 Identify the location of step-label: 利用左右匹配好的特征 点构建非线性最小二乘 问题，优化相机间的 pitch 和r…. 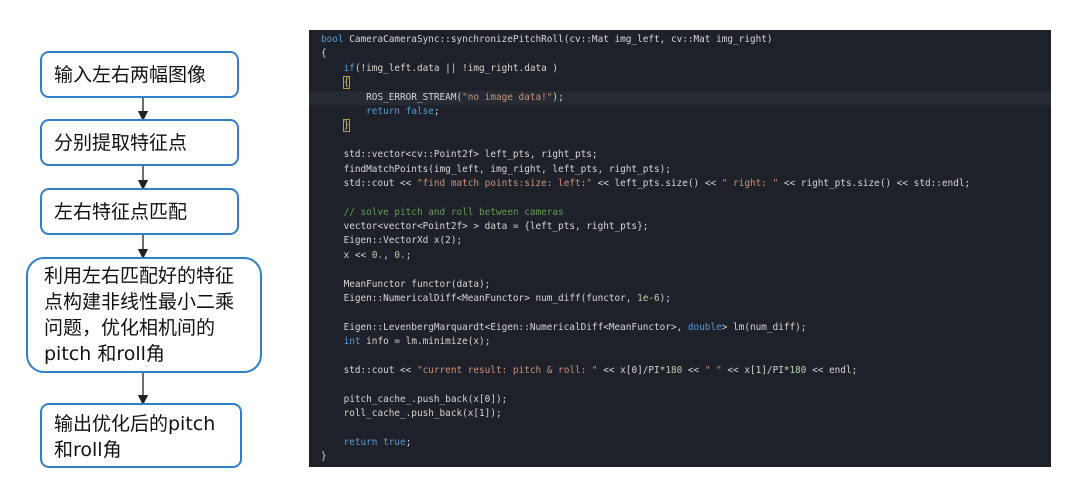
(139, 315).